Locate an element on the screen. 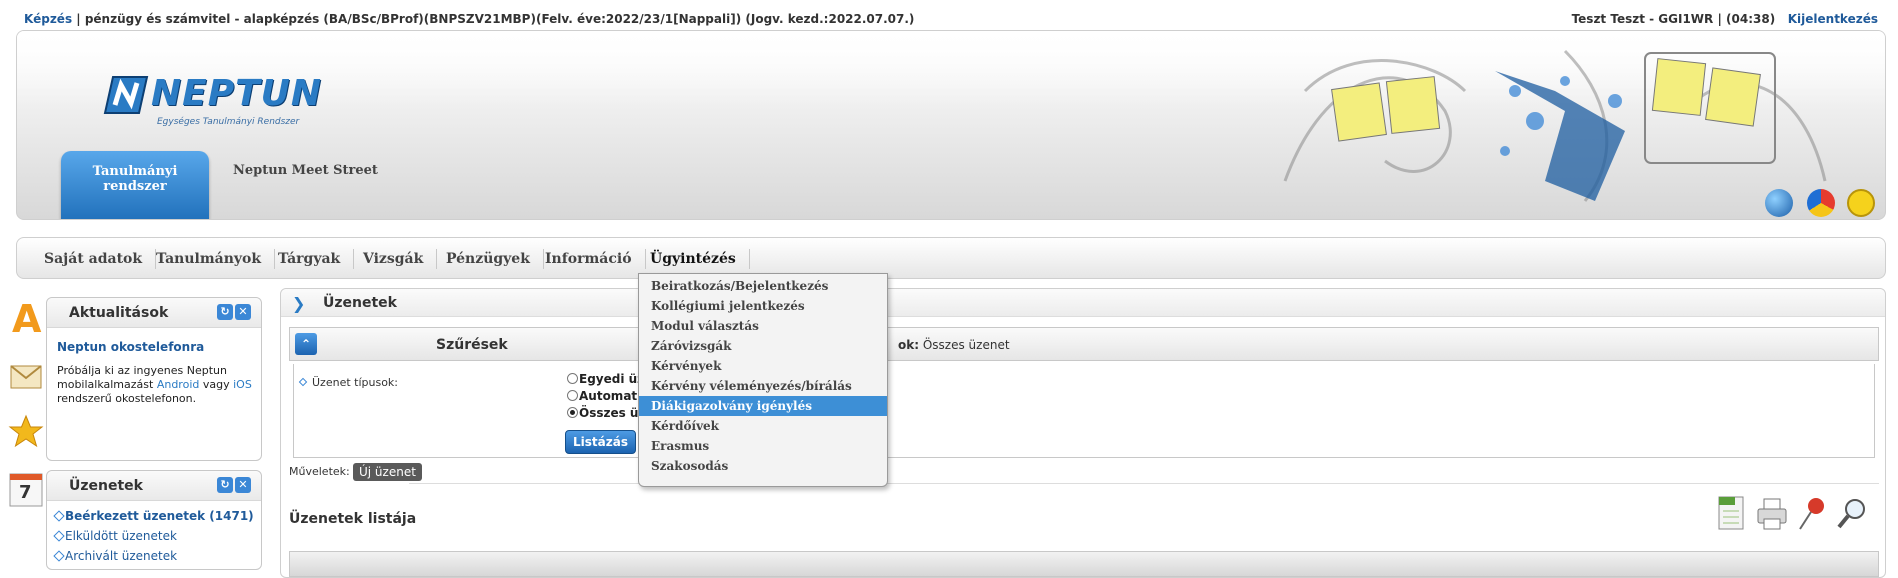 Image resolution: width=1898 pixels, height=578 pixels. new-message-button: Új üzenet is located at coordinates (387, 472).